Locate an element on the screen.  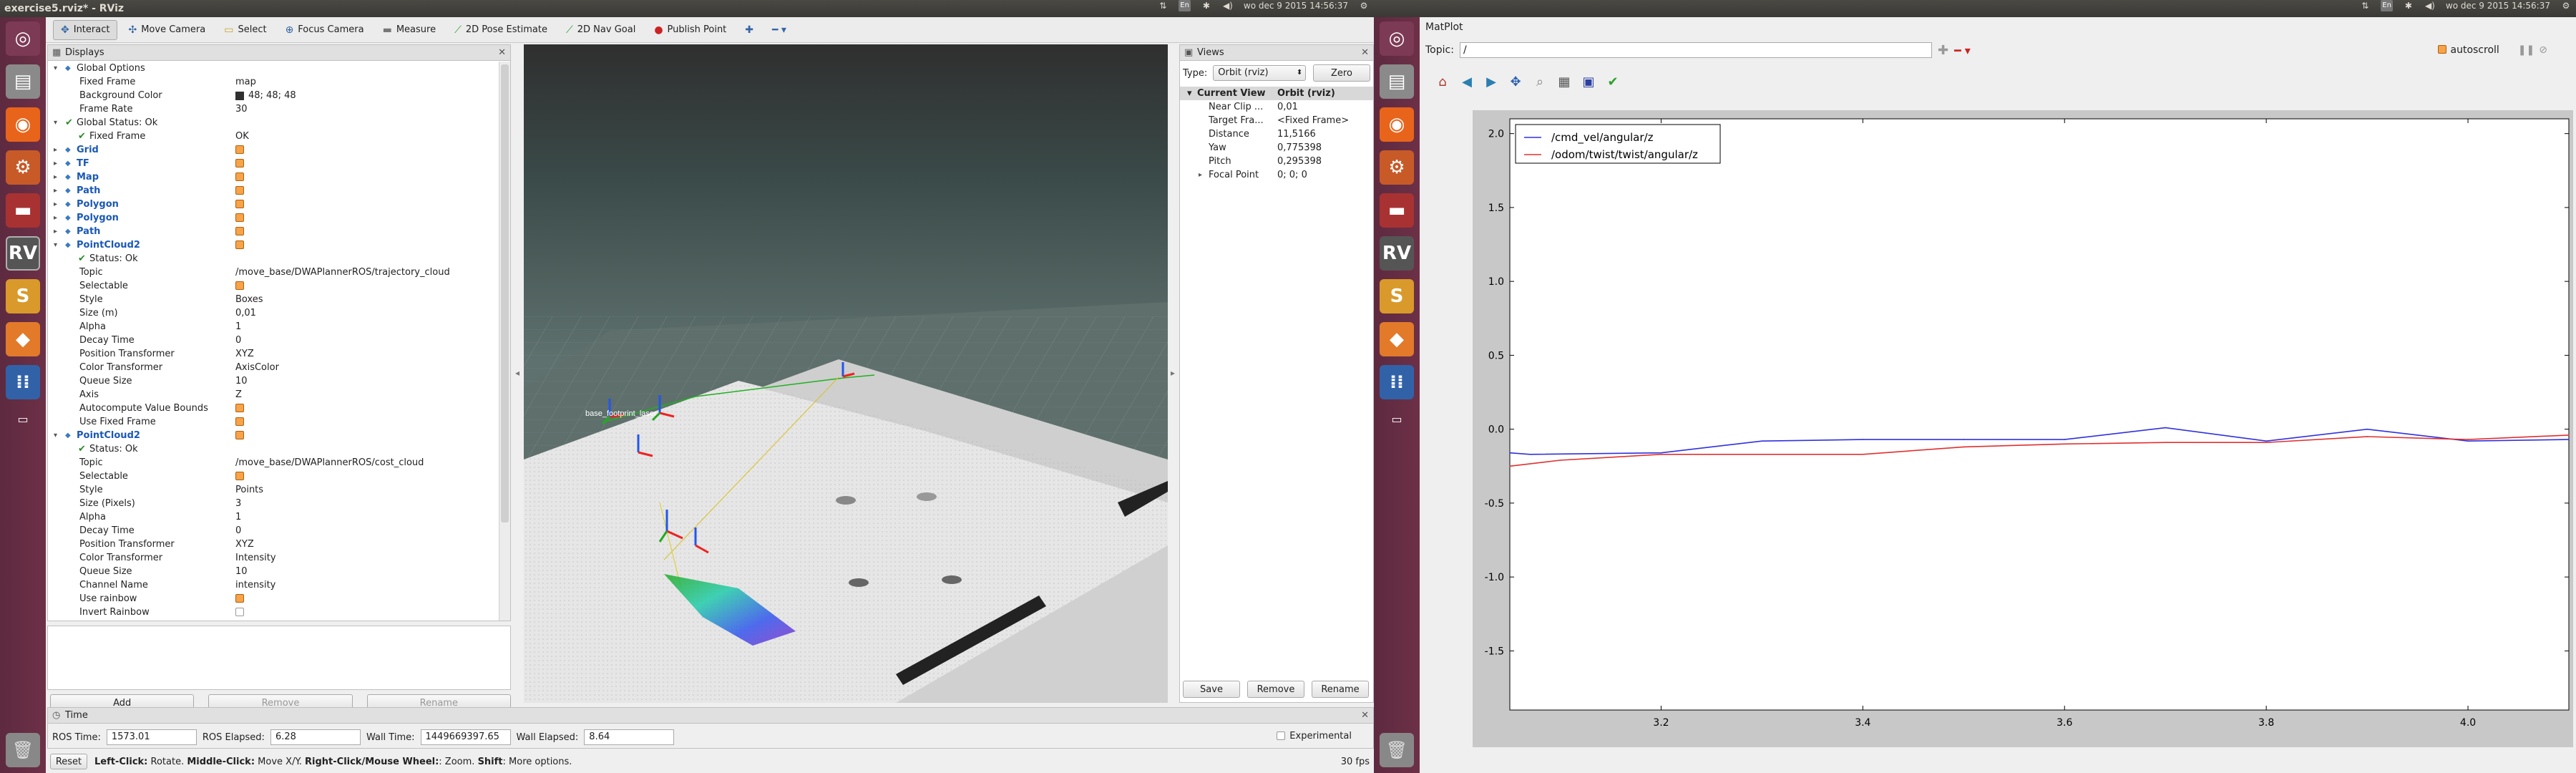
view-property-row: Target Fra... <Fixed Frame> is located at coordinates (1276, 121).